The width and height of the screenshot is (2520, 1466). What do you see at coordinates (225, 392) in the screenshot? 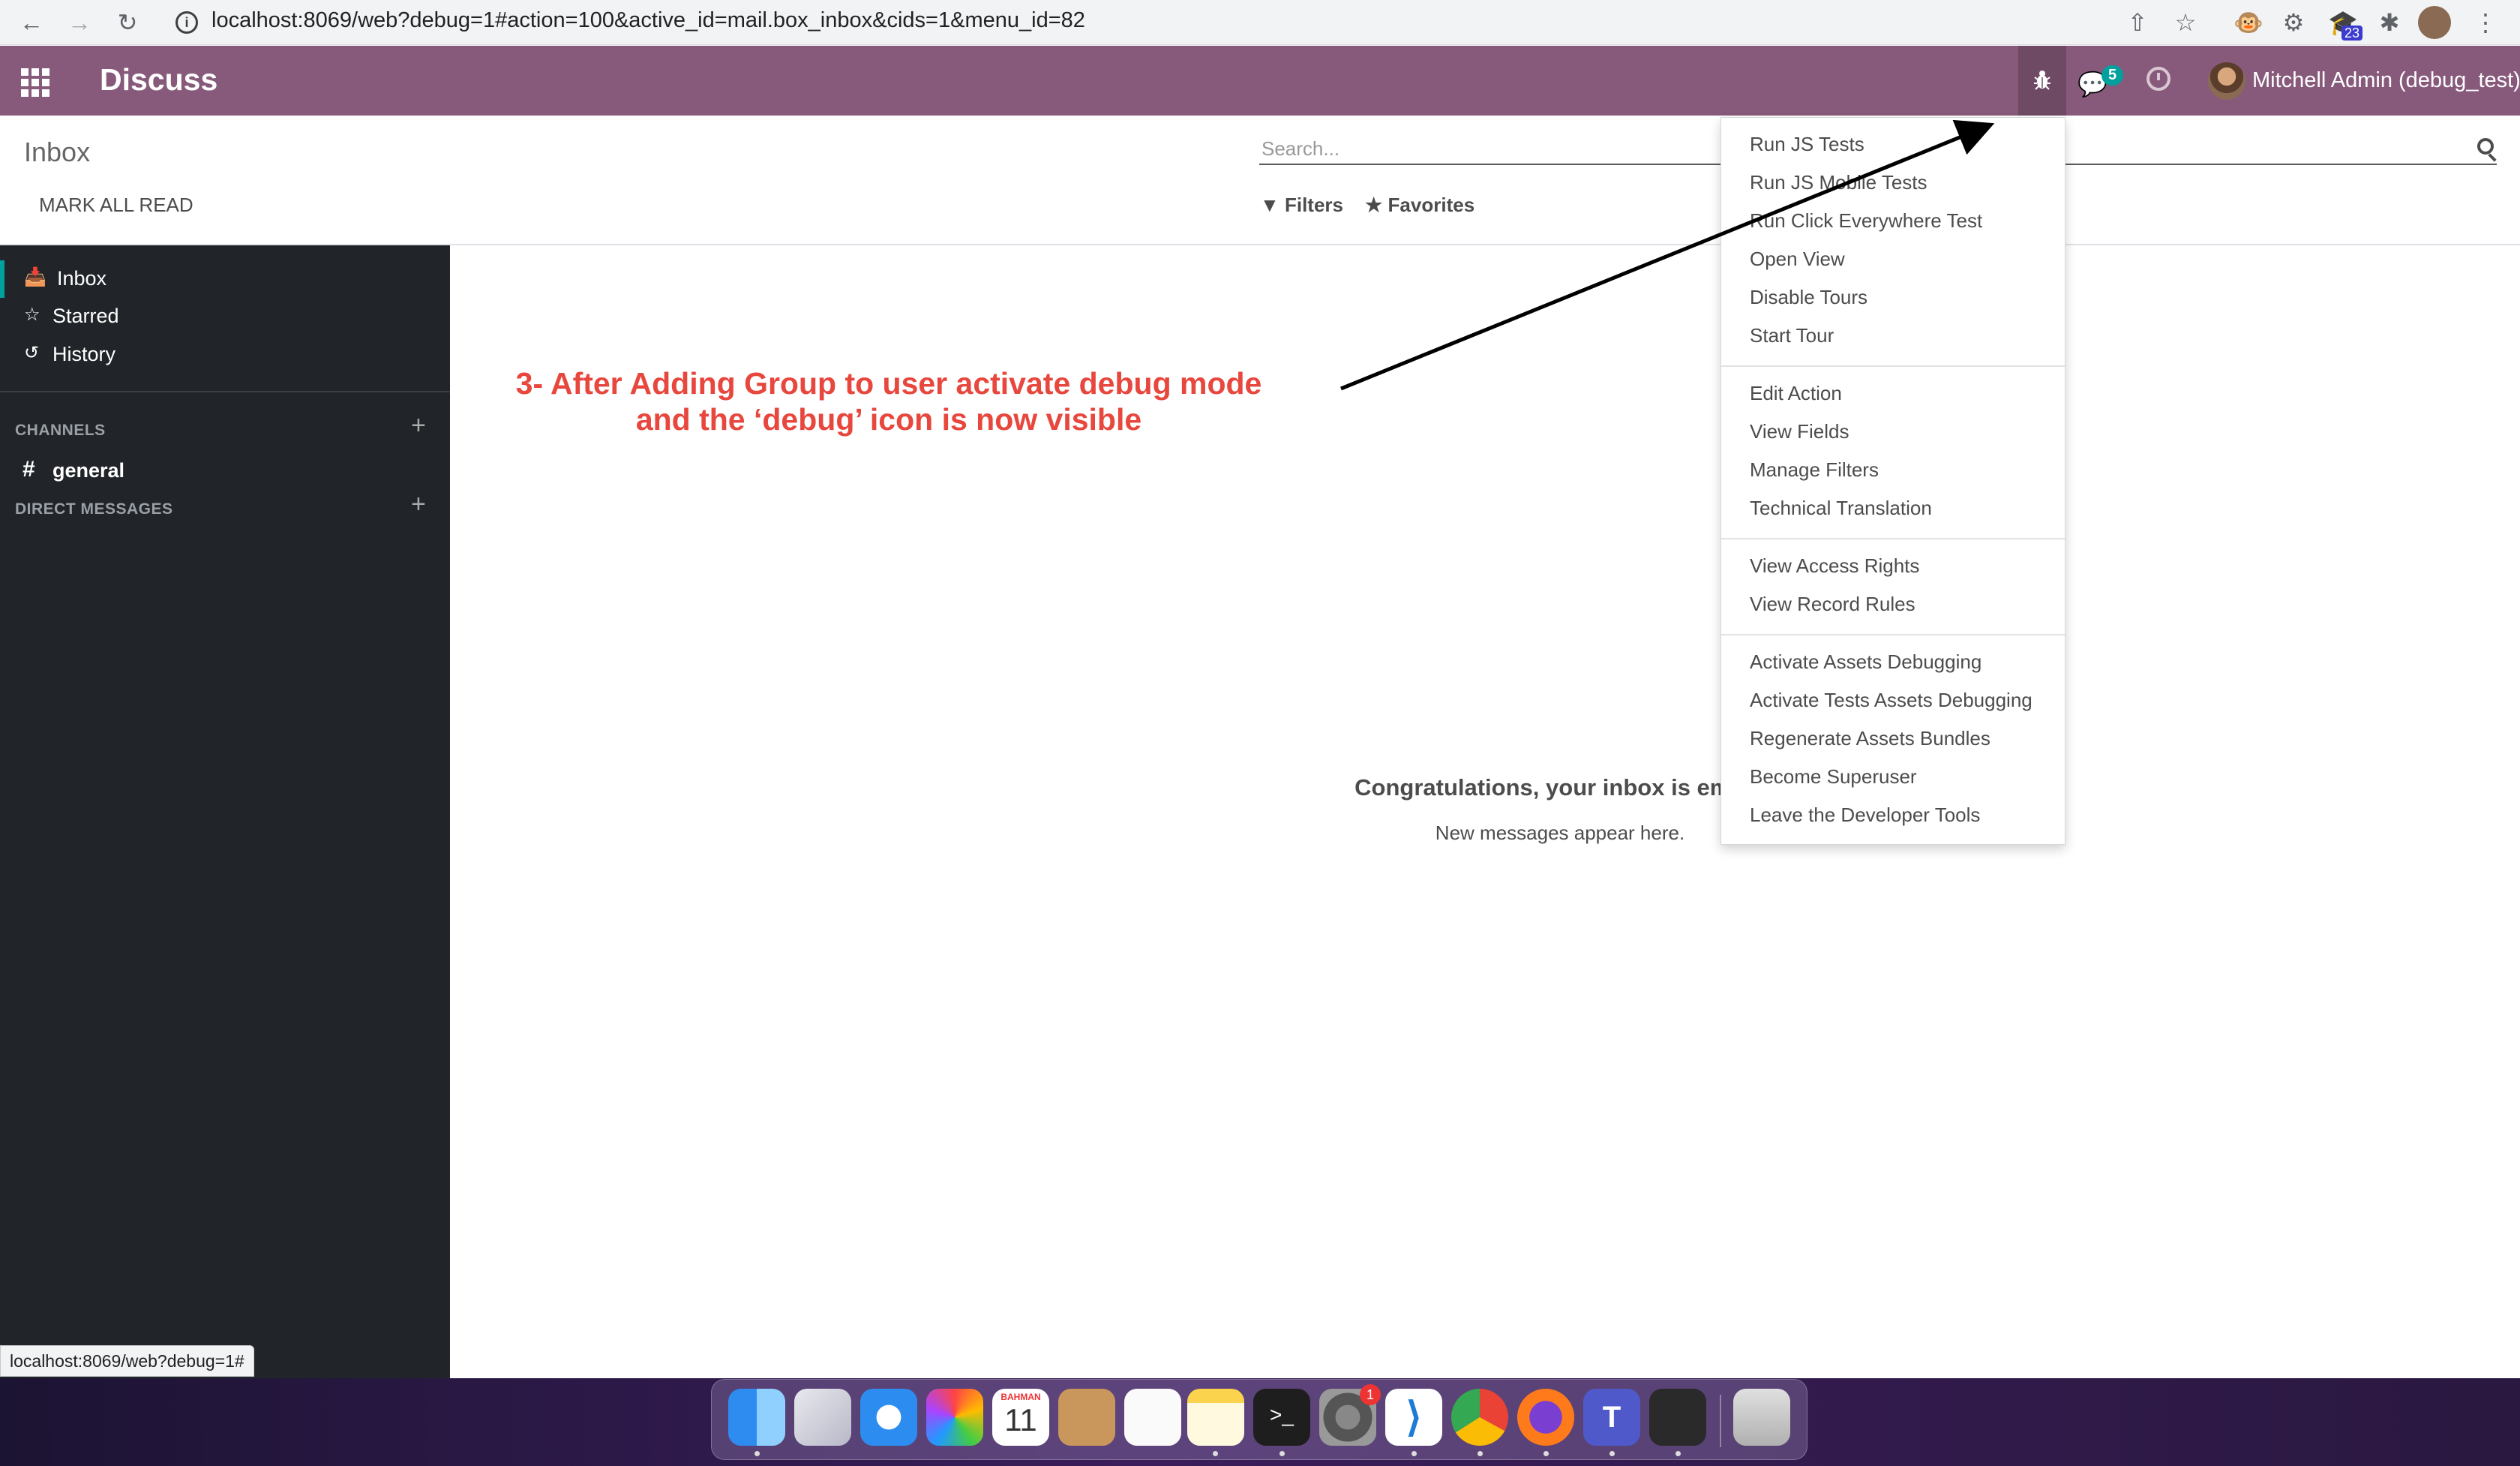
I see `sidebar-divider` at bounding box center [225, 392].